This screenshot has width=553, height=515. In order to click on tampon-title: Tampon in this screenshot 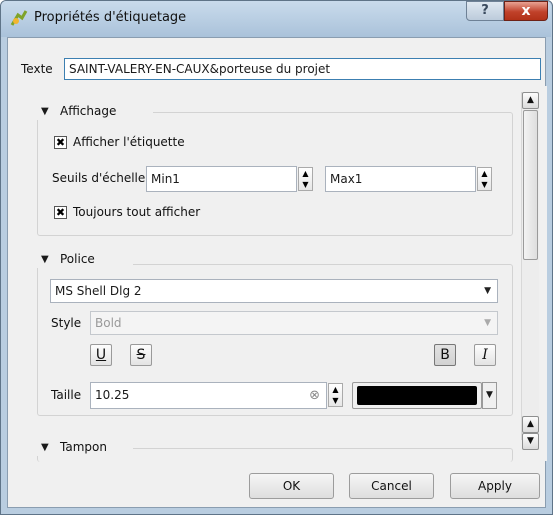, I will do `click(83, 447)`.